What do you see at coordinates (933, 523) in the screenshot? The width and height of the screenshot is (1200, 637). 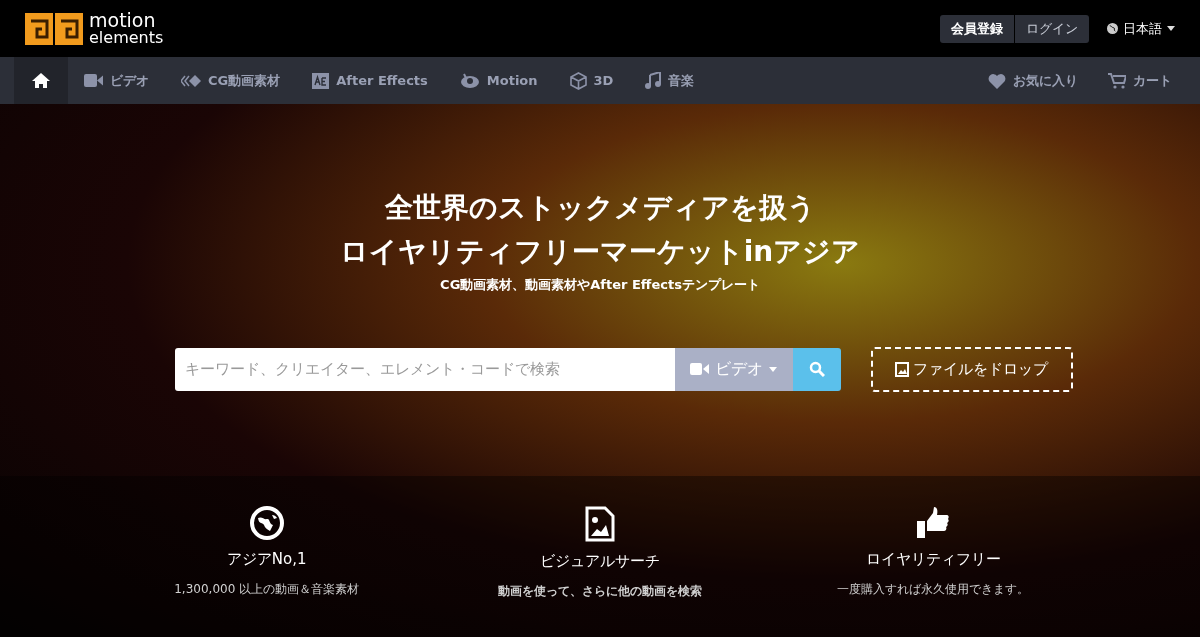 I see `thumbs-up-icon` at bounding box center [933, 523].